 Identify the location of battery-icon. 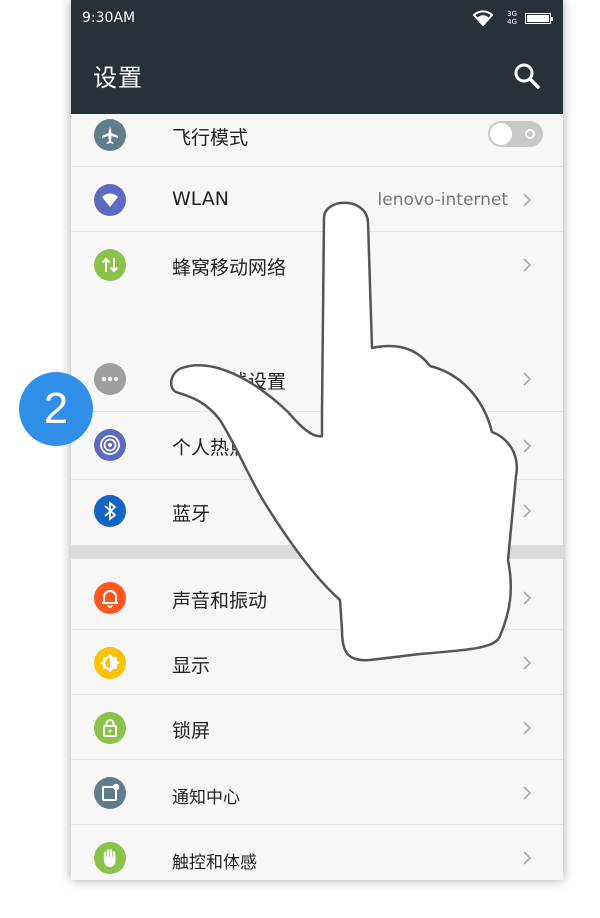
(539, 18).